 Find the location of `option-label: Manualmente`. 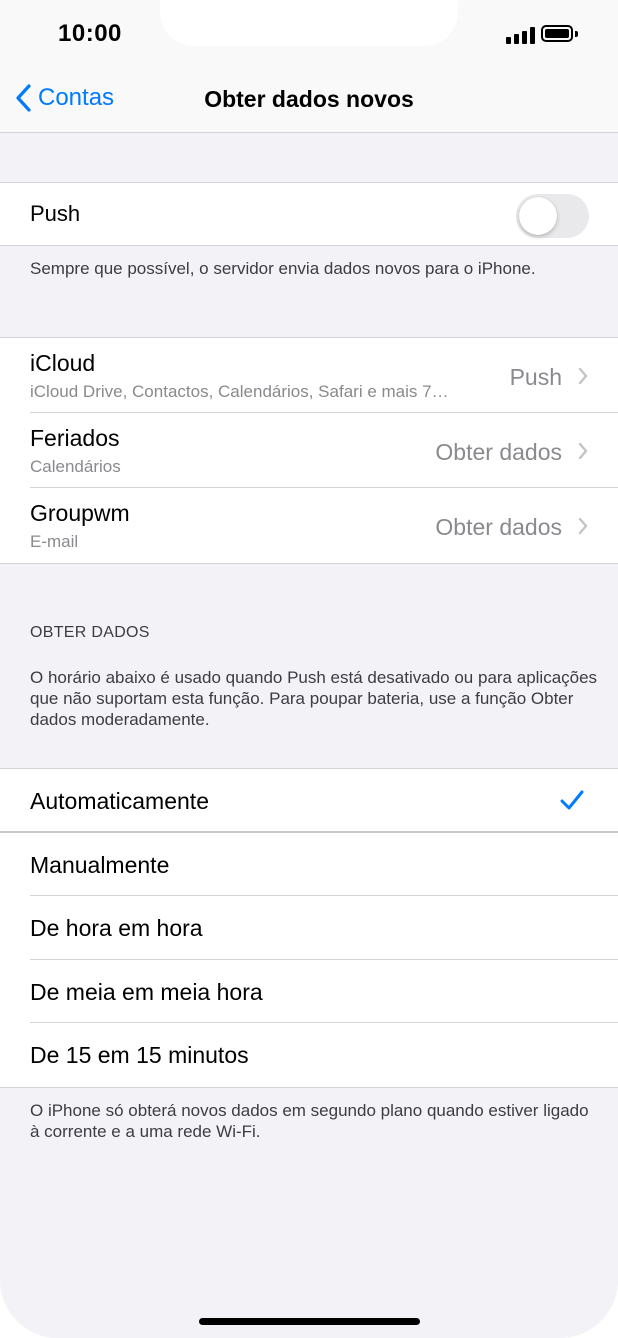

option-label: Manualmente is located at coordinates (100, 864).